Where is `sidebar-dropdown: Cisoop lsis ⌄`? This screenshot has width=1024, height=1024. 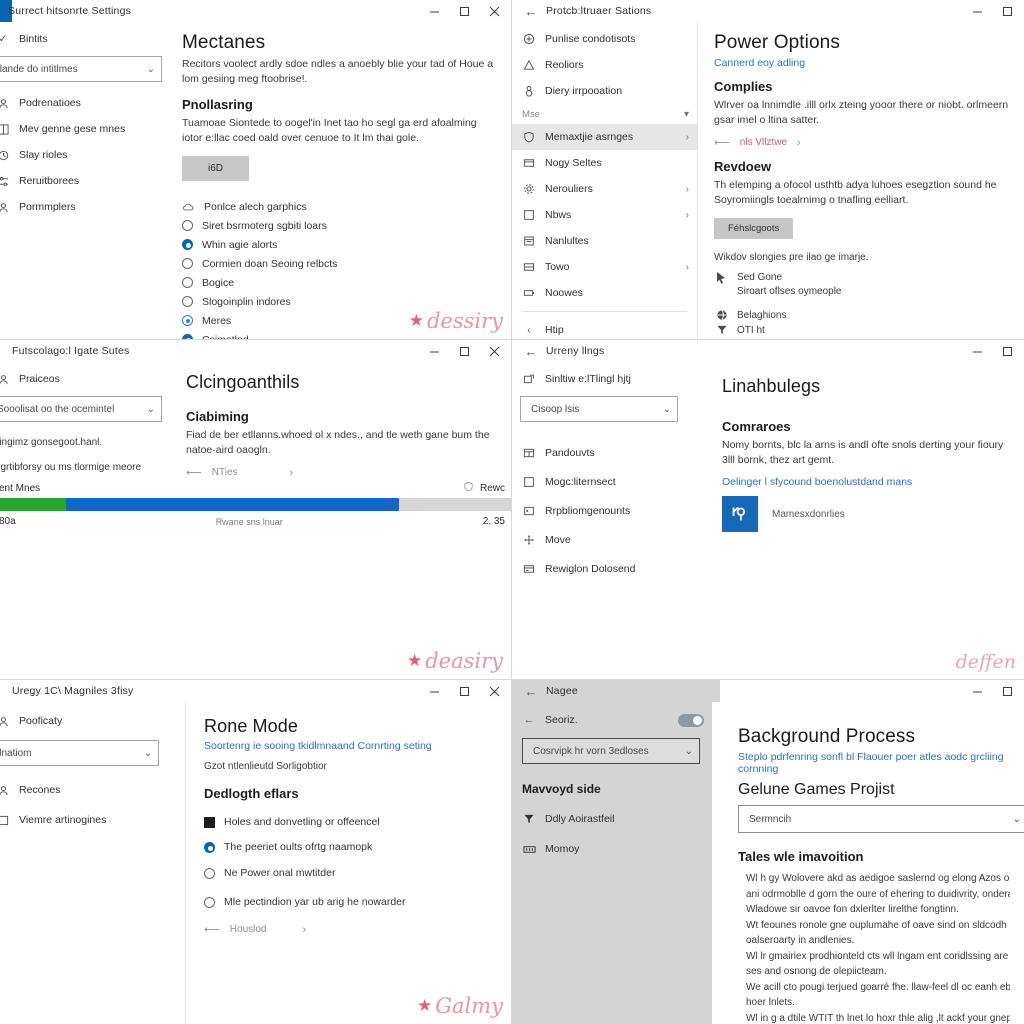 sidebar-dropdown: Cisoop lsis ⌄ is located at coordinates (599, 409).